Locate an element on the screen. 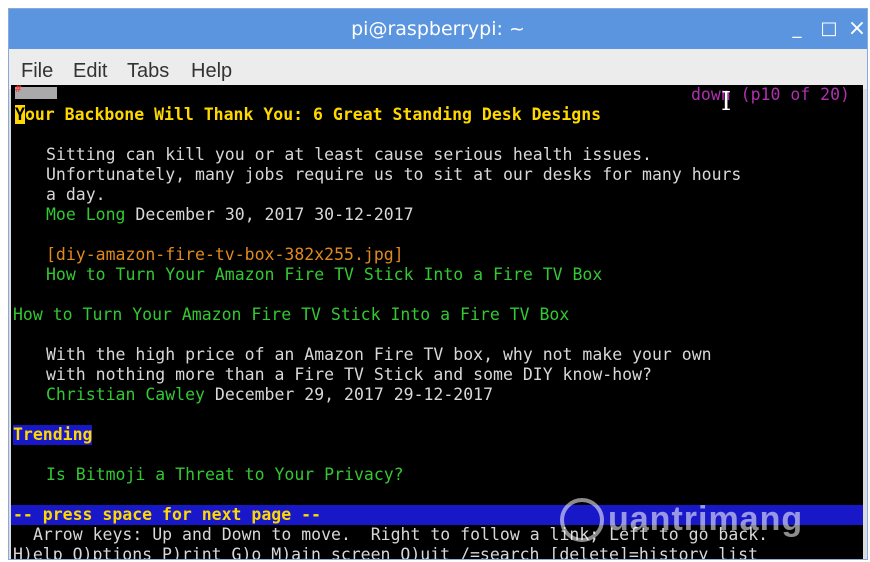  trending-heading: Trending is located at coordinates (53, 435).